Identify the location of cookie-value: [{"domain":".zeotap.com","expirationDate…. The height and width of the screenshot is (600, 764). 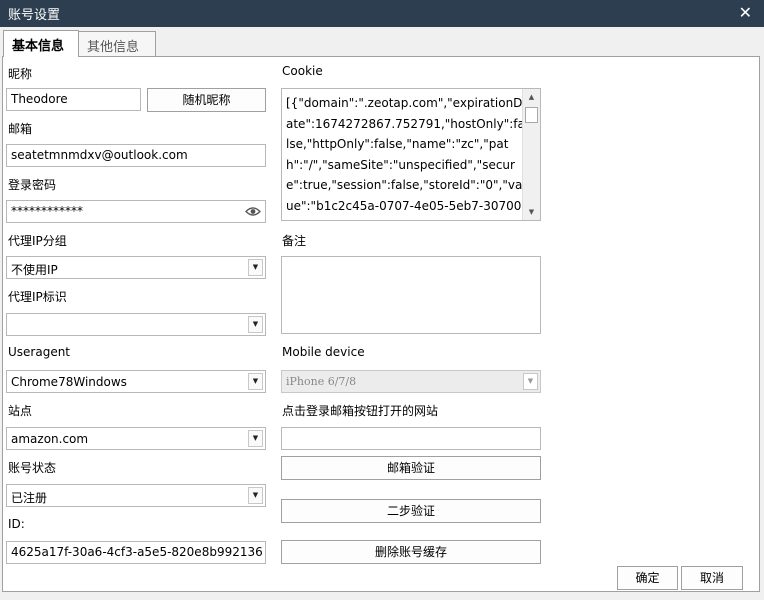
(406, 158).